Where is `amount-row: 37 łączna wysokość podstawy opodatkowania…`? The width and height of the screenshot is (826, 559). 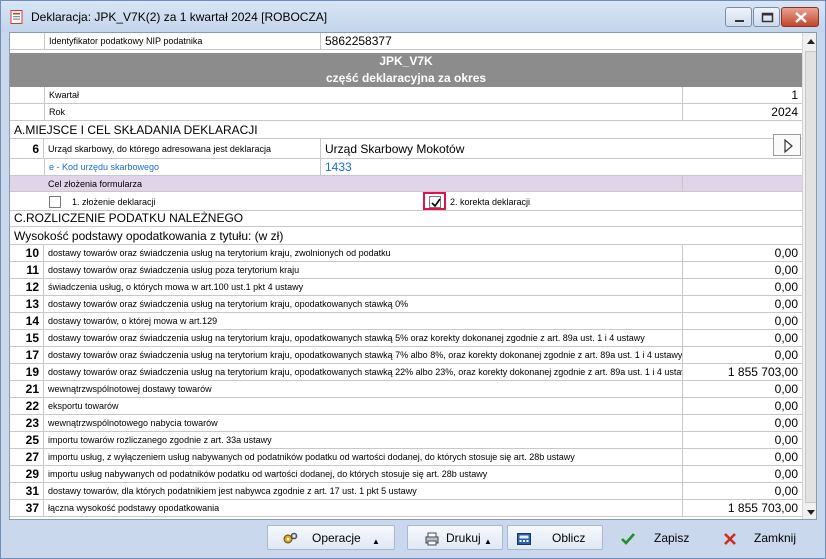 amount-row: 37 łączna wysokość podstawy opodatkowania… is located at coordinates (406, 508).